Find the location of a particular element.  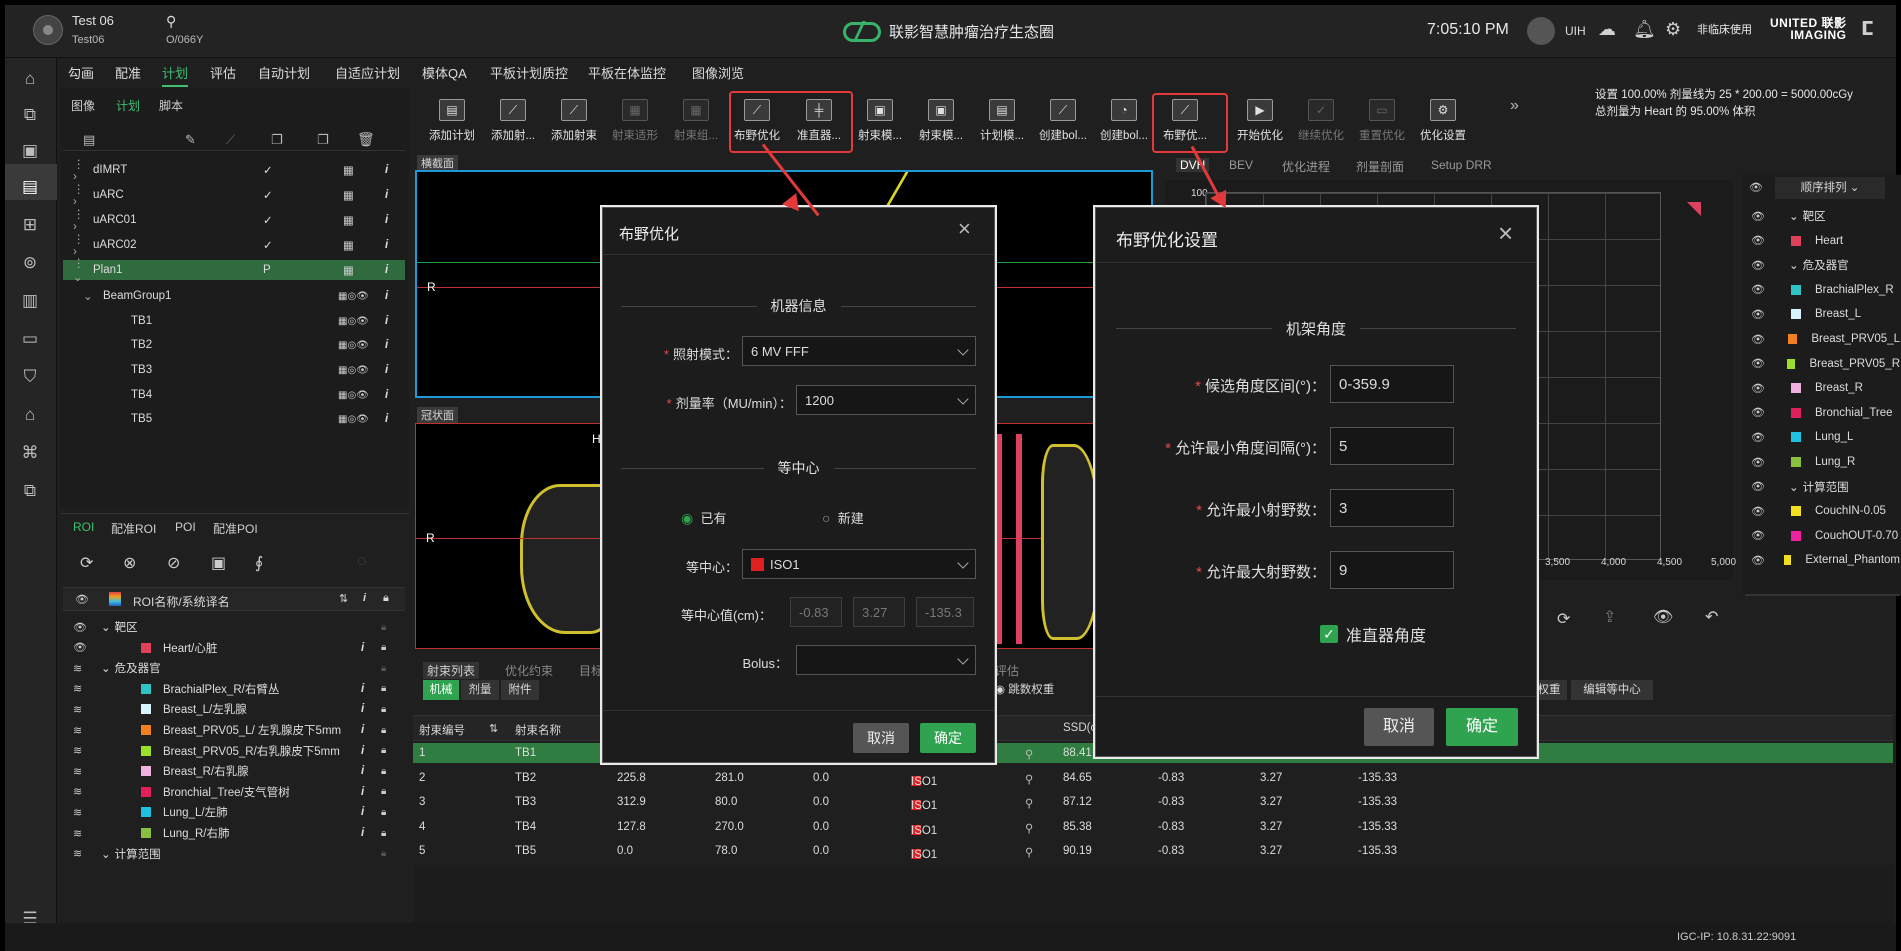

roi-group-row: 👁︎ ⌄ 靶区 🔒︎ is located at coordinates (234, 627).